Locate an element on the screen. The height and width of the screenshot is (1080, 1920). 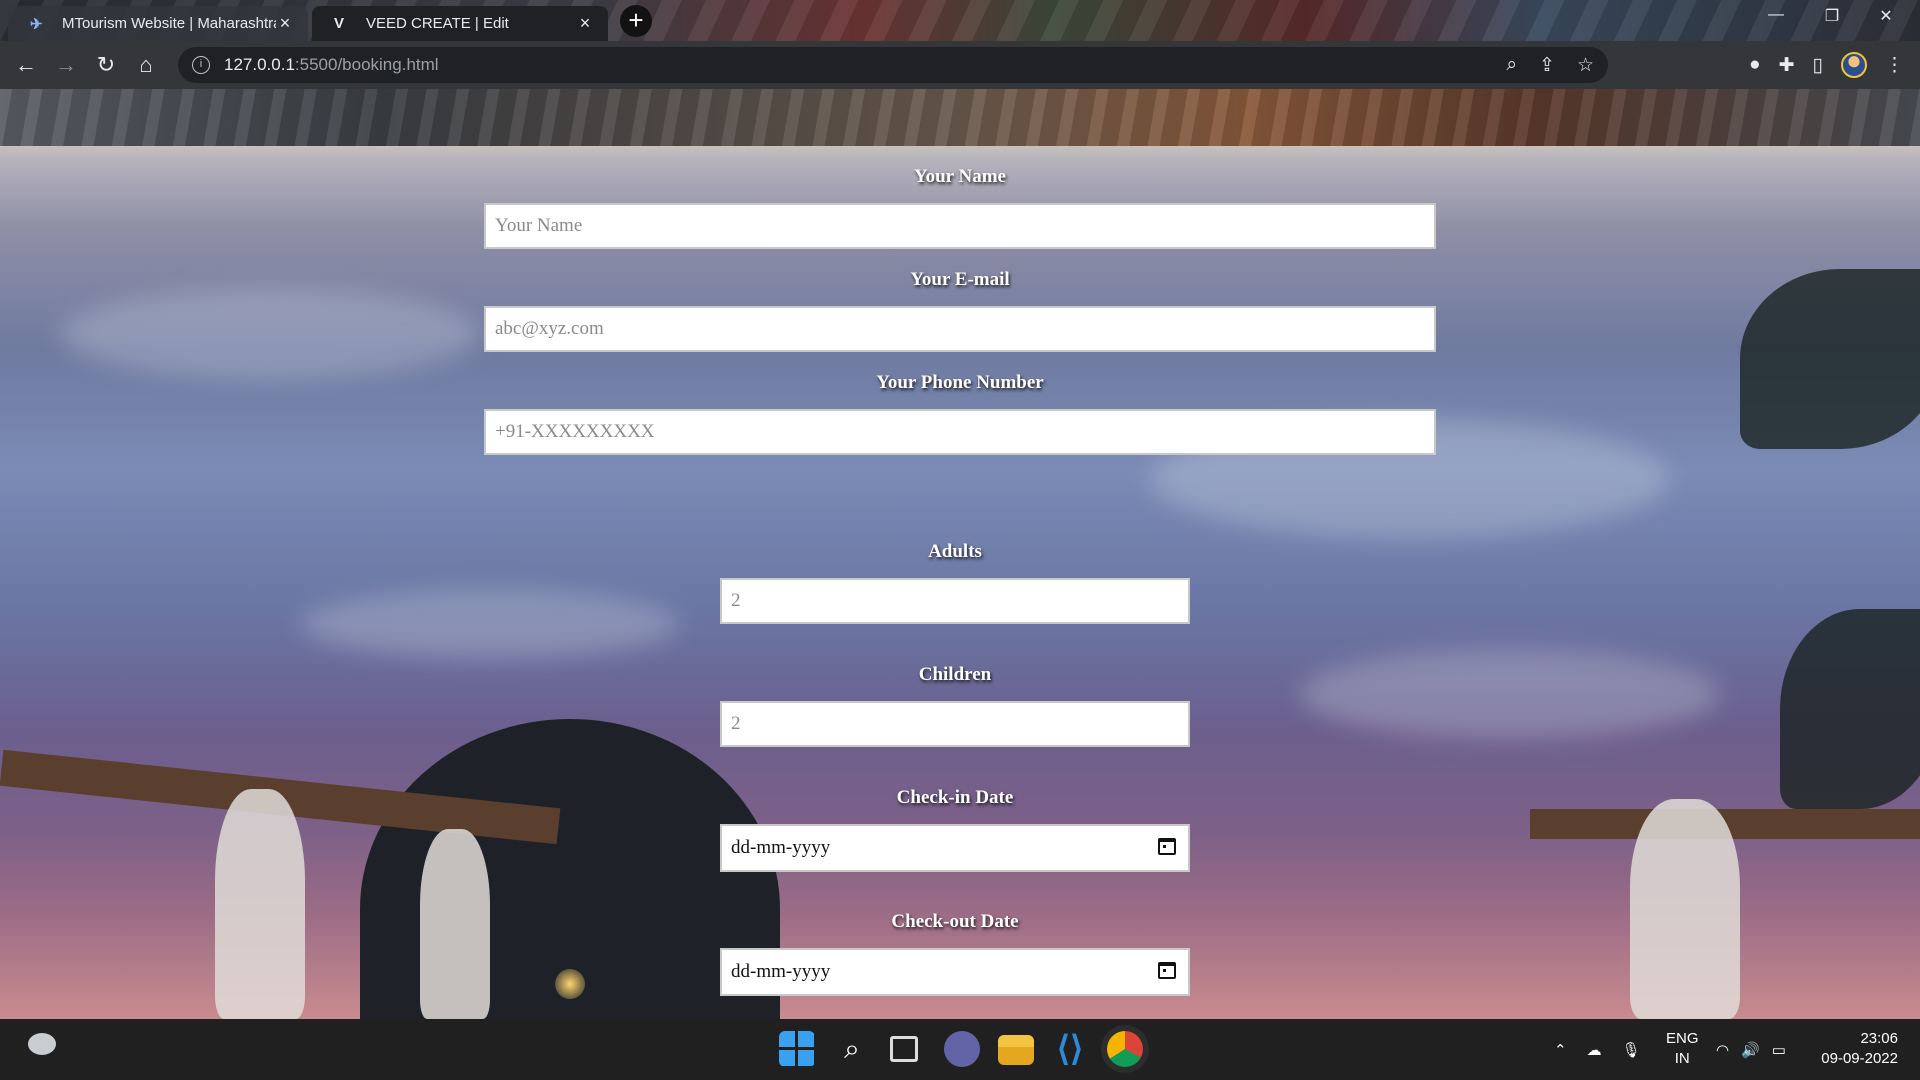
battery-icon: ▭ is located at coordinates (1779, 1050).